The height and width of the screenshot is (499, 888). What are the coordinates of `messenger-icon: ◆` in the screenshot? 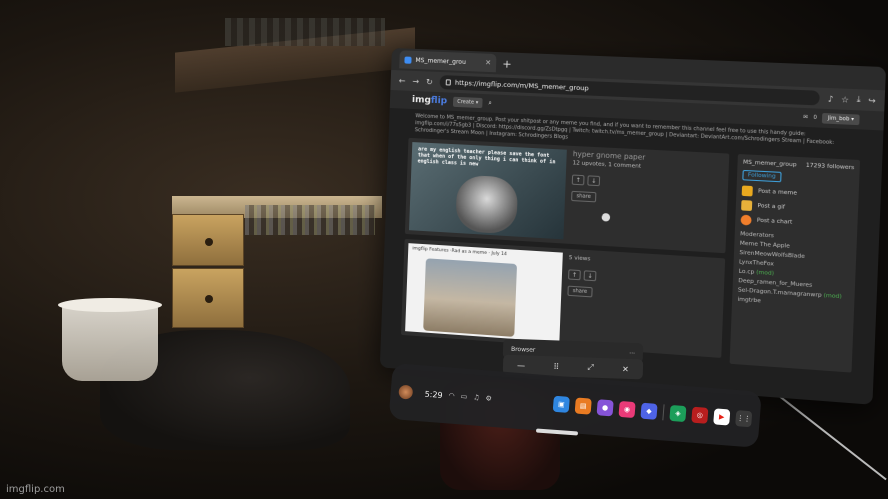 It's located at (648, 411).